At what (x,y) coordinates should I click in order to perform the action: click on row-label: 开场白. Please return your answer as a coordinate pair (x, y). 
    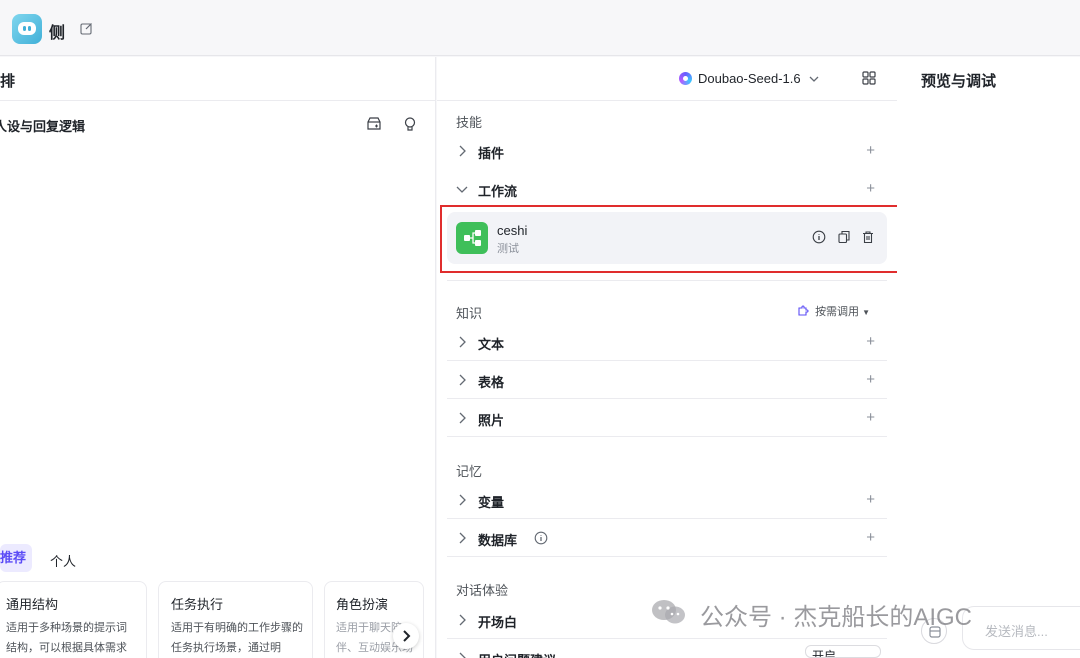
    Looking at the image, I should click on (498, 622).